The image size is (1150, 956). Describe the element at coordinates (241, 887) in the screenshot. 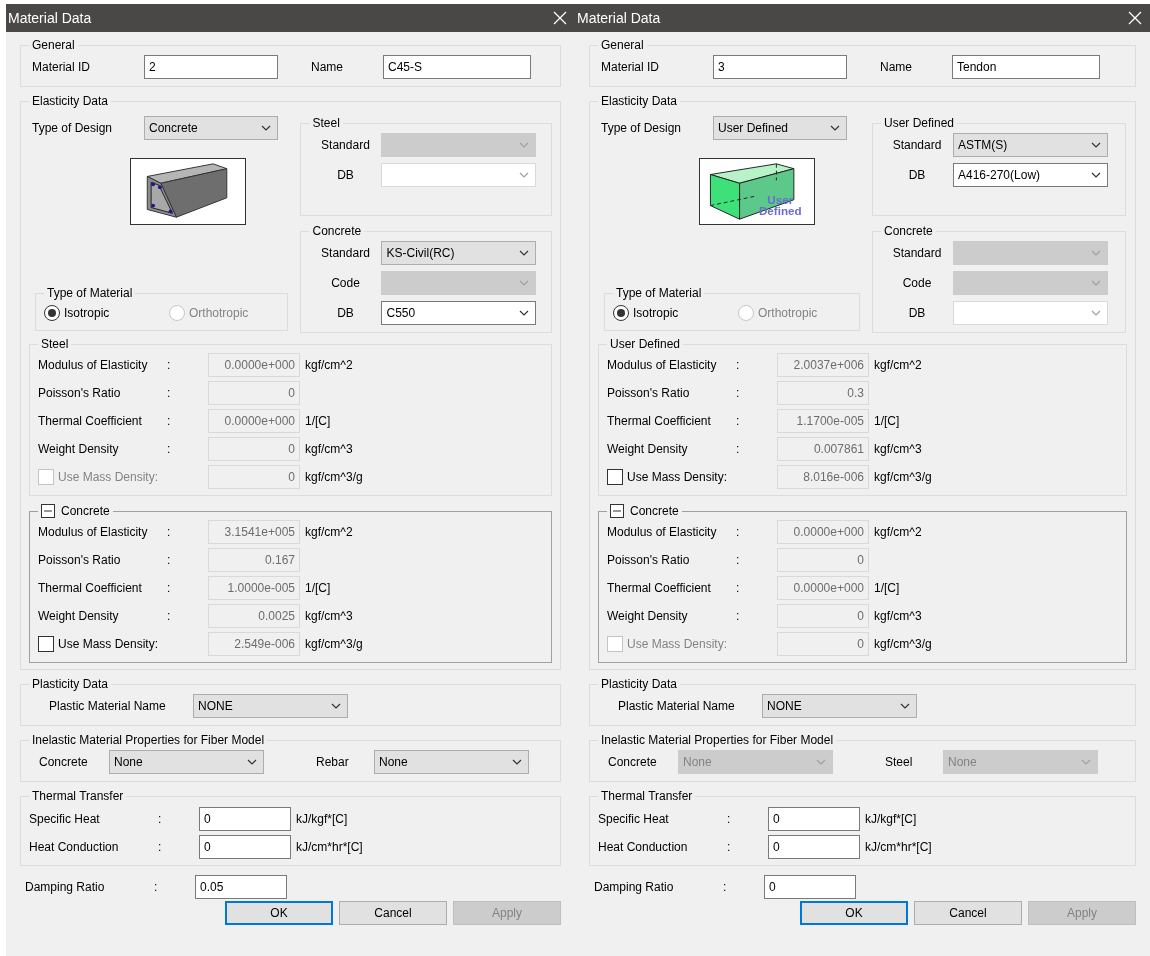

I see `input-field: 0.05` at that location.